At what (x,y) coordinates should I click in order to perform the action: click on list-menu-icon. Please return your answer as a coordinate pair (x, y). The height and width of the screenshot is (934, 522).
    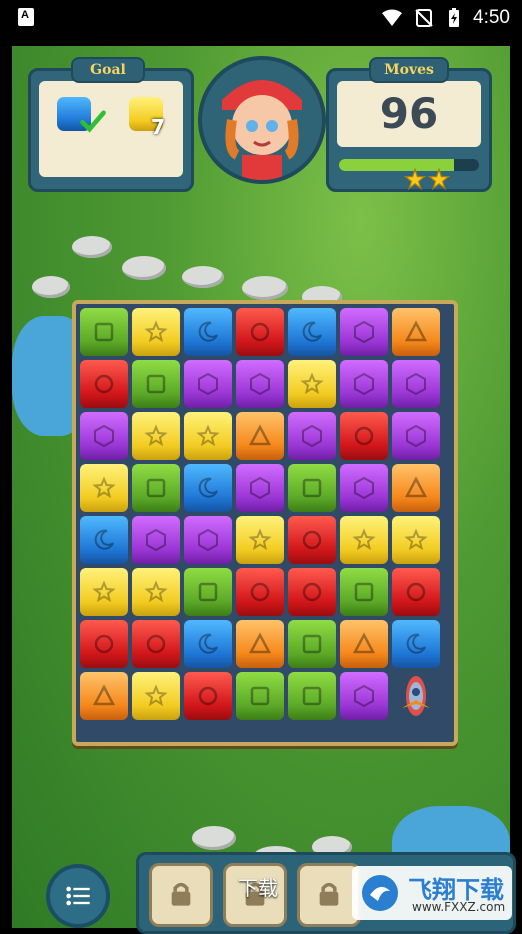
    Looking at the image, I should click on (78, 896).